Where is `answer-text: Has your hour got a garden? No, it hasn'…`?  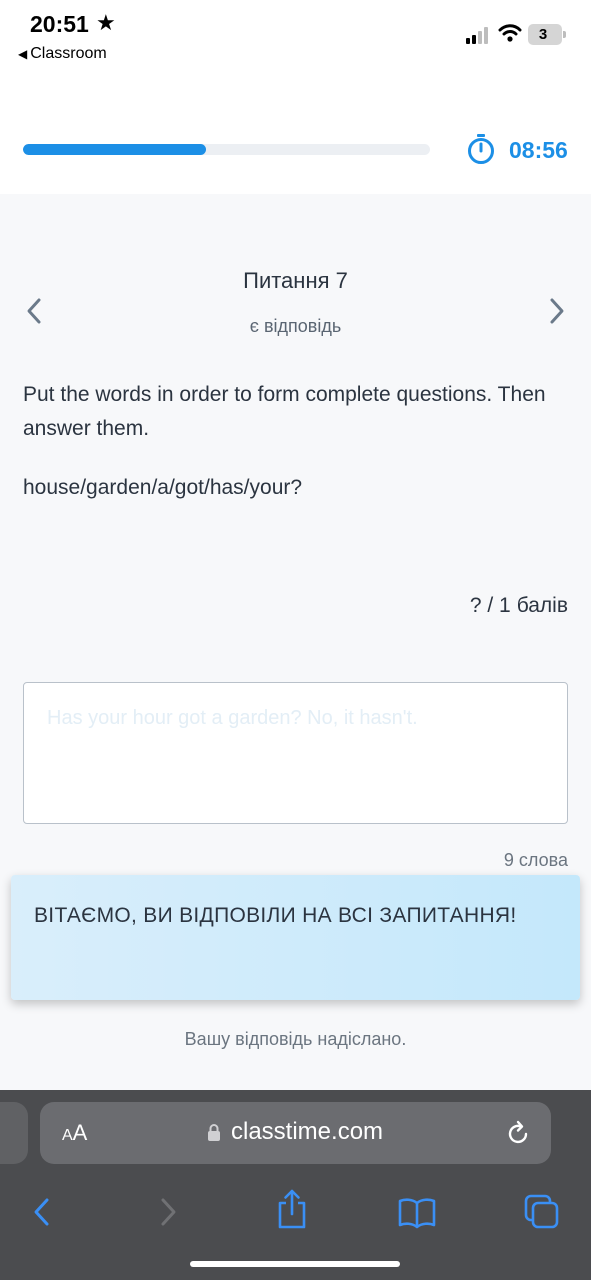 answer-text: Has your hour got a garden? No, it hasn'… is located at coordinates (232, 718).